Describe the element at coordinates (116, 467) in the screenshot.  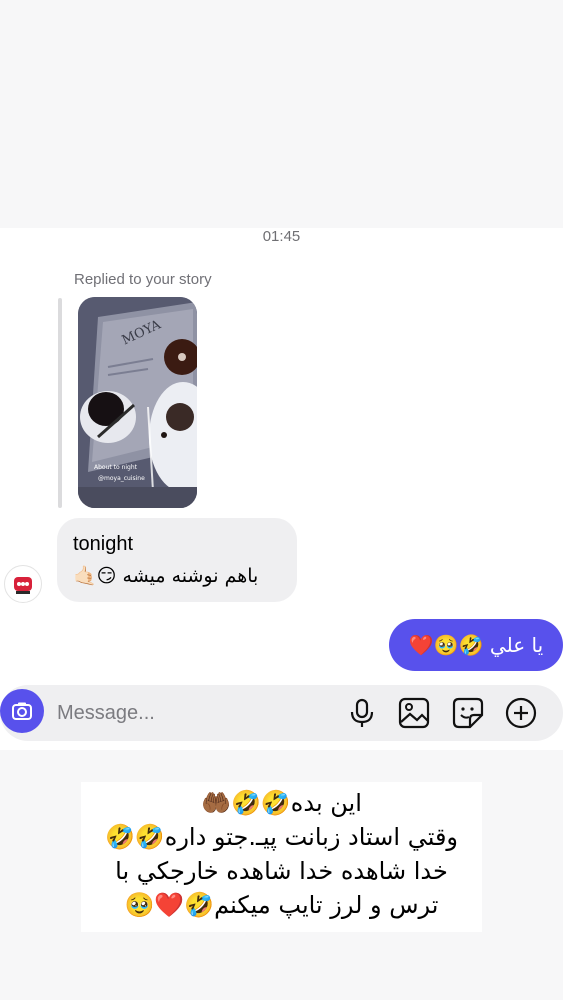
I see `story-caption-line1: About to night` at that location.